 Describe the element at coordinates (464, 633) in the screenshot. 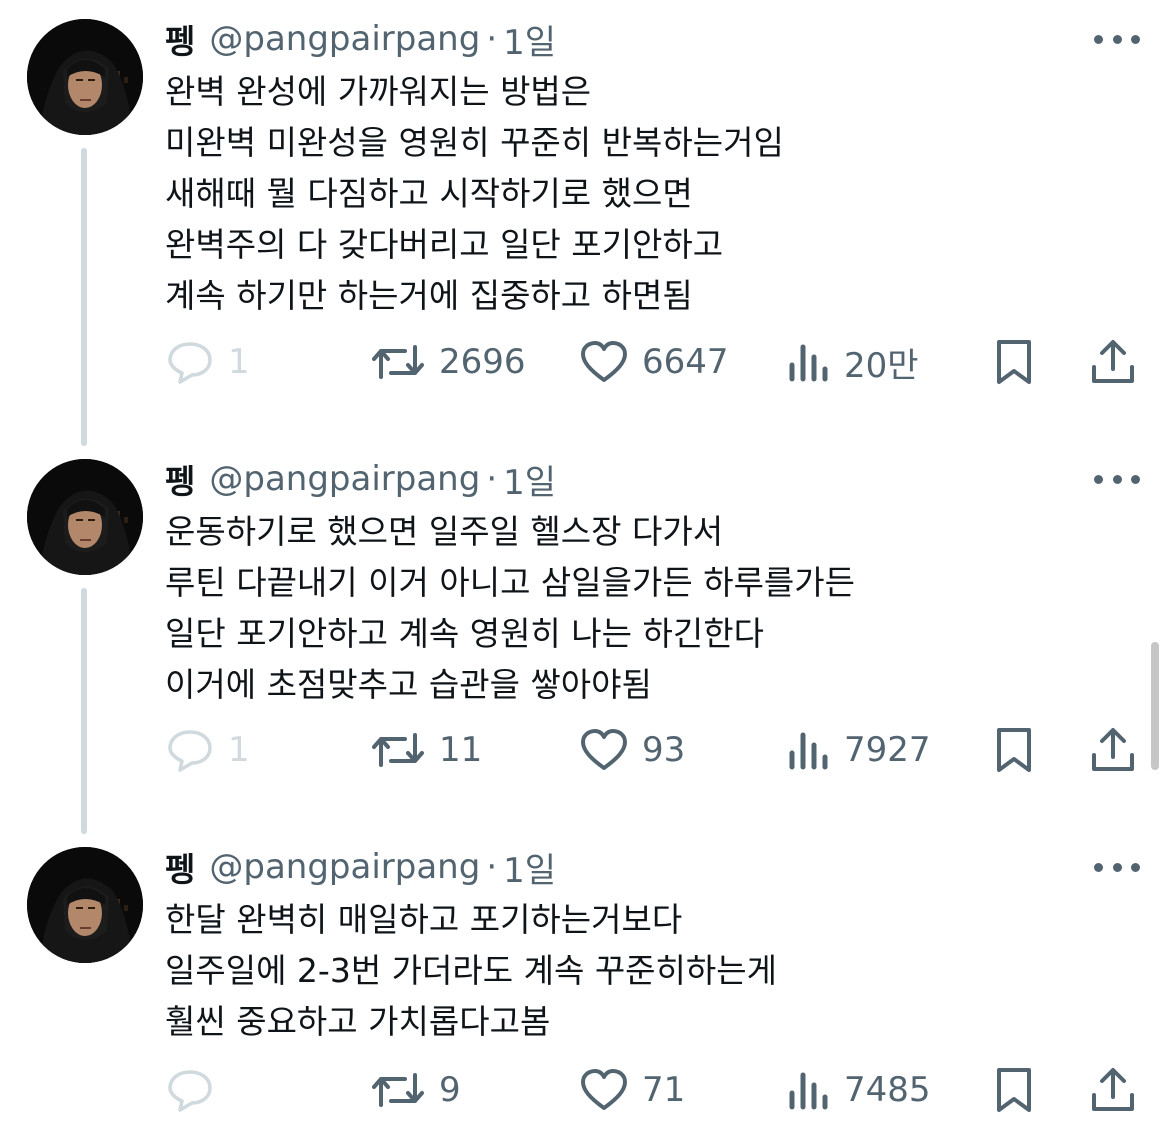

I see `tweet-line: 일단 포기안하고 계속 영원히 나는 하긴한다` at that location.